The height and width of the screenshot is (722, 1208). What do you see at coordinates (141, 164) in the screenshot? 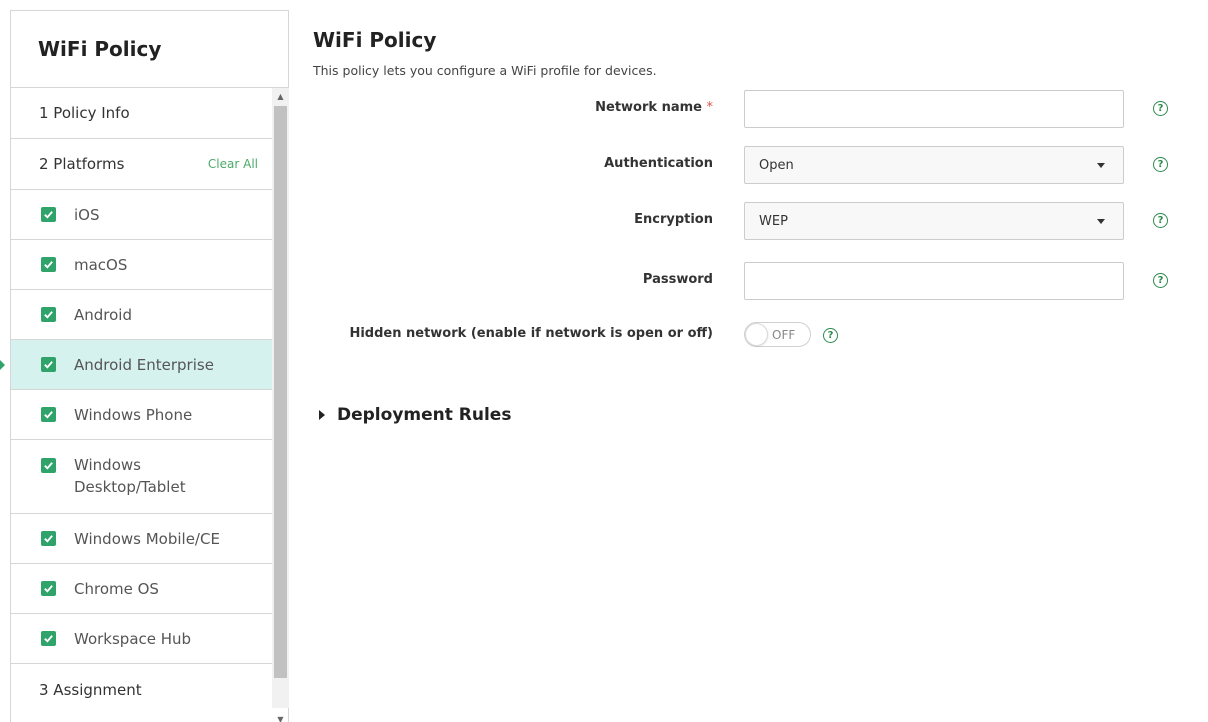
I see `step-platforms: 2 Platforms Clear All` at bounding box center [141, 164].